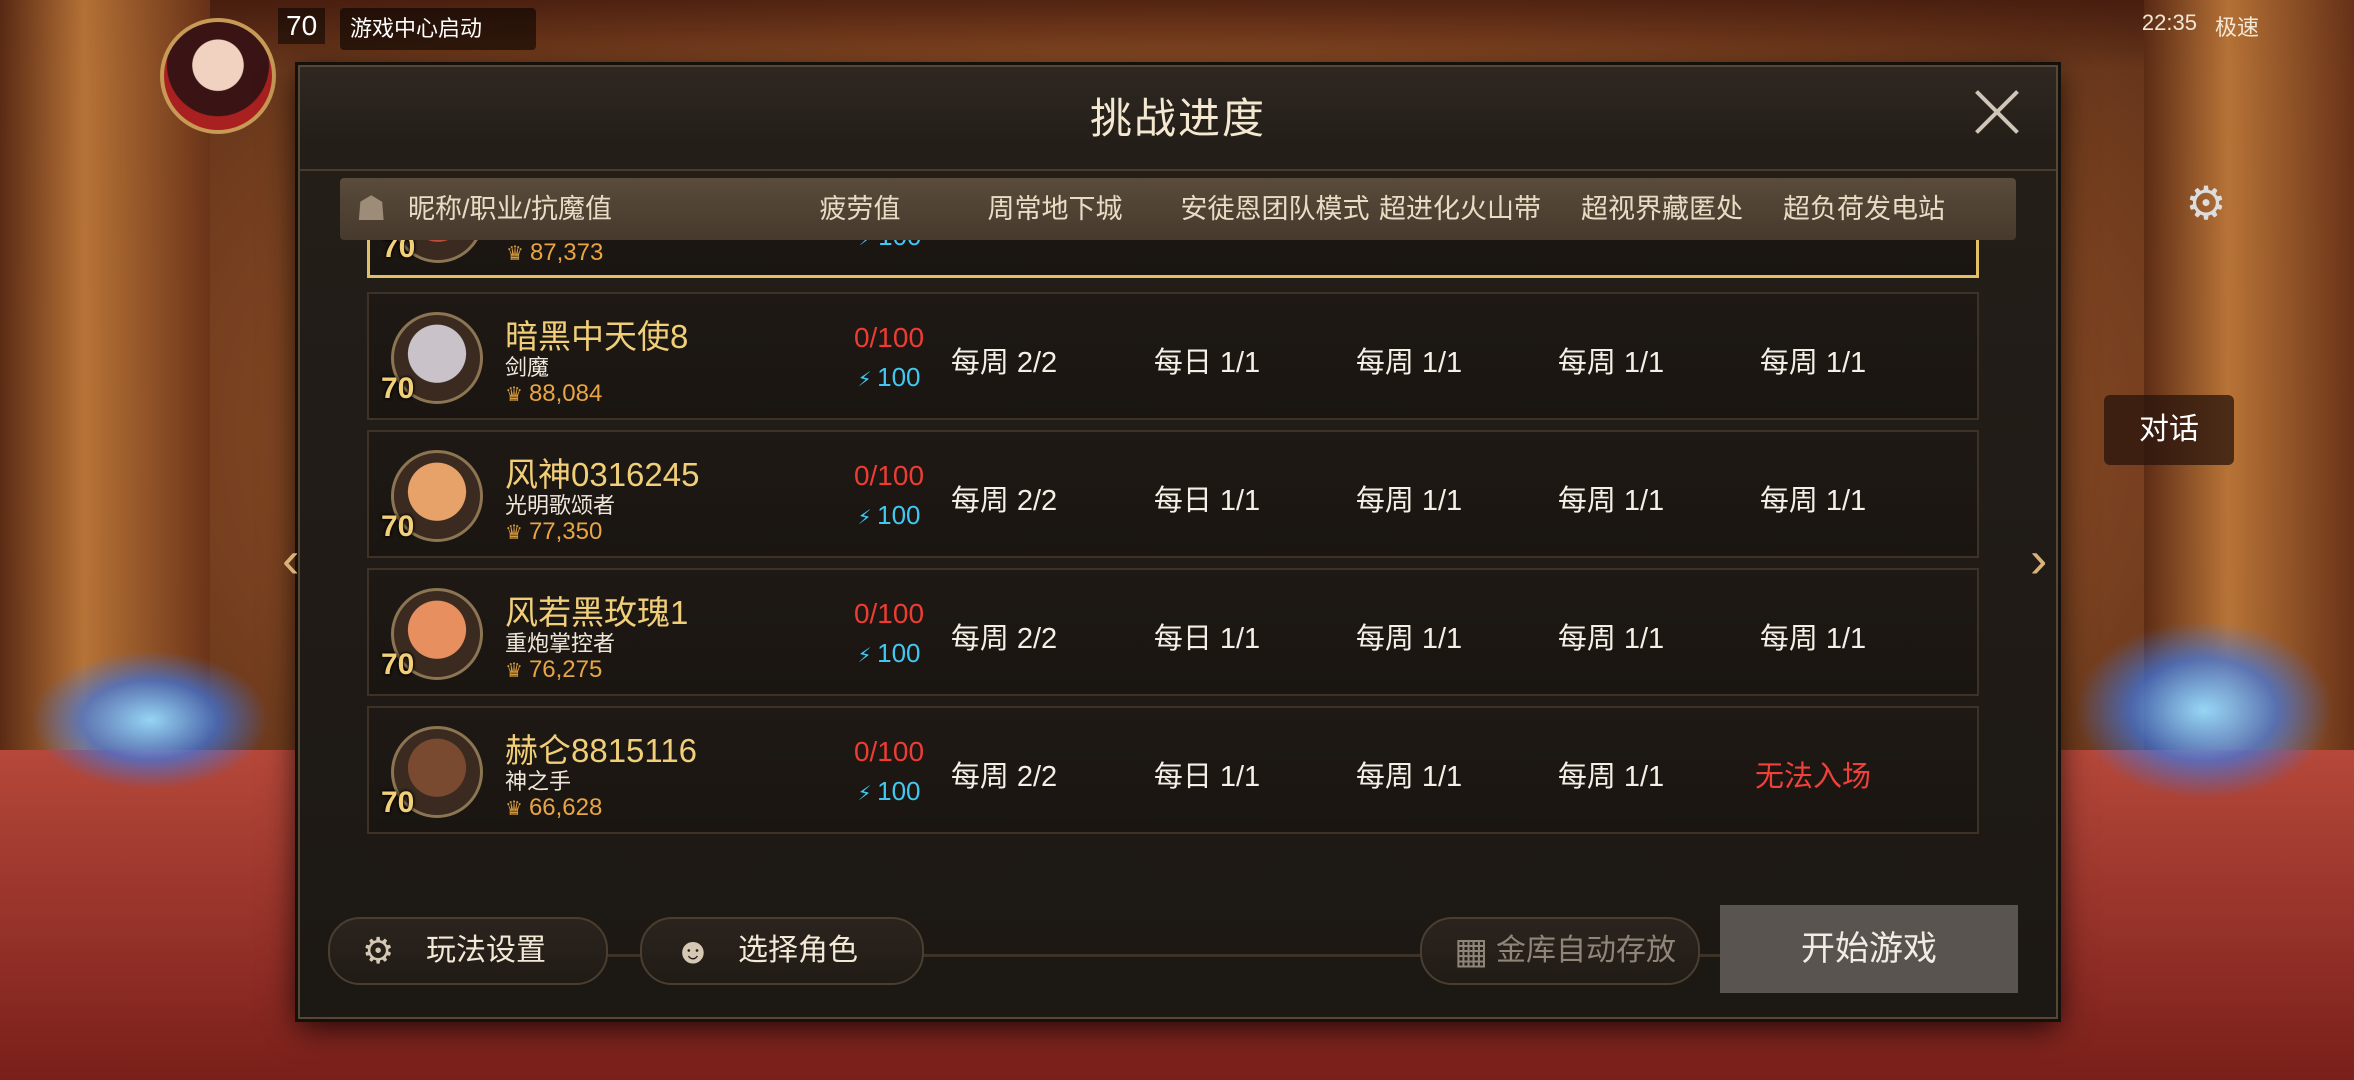 This screenshot has width=2354, height=1080. I want to click on close-icon, so click(1997, 112).